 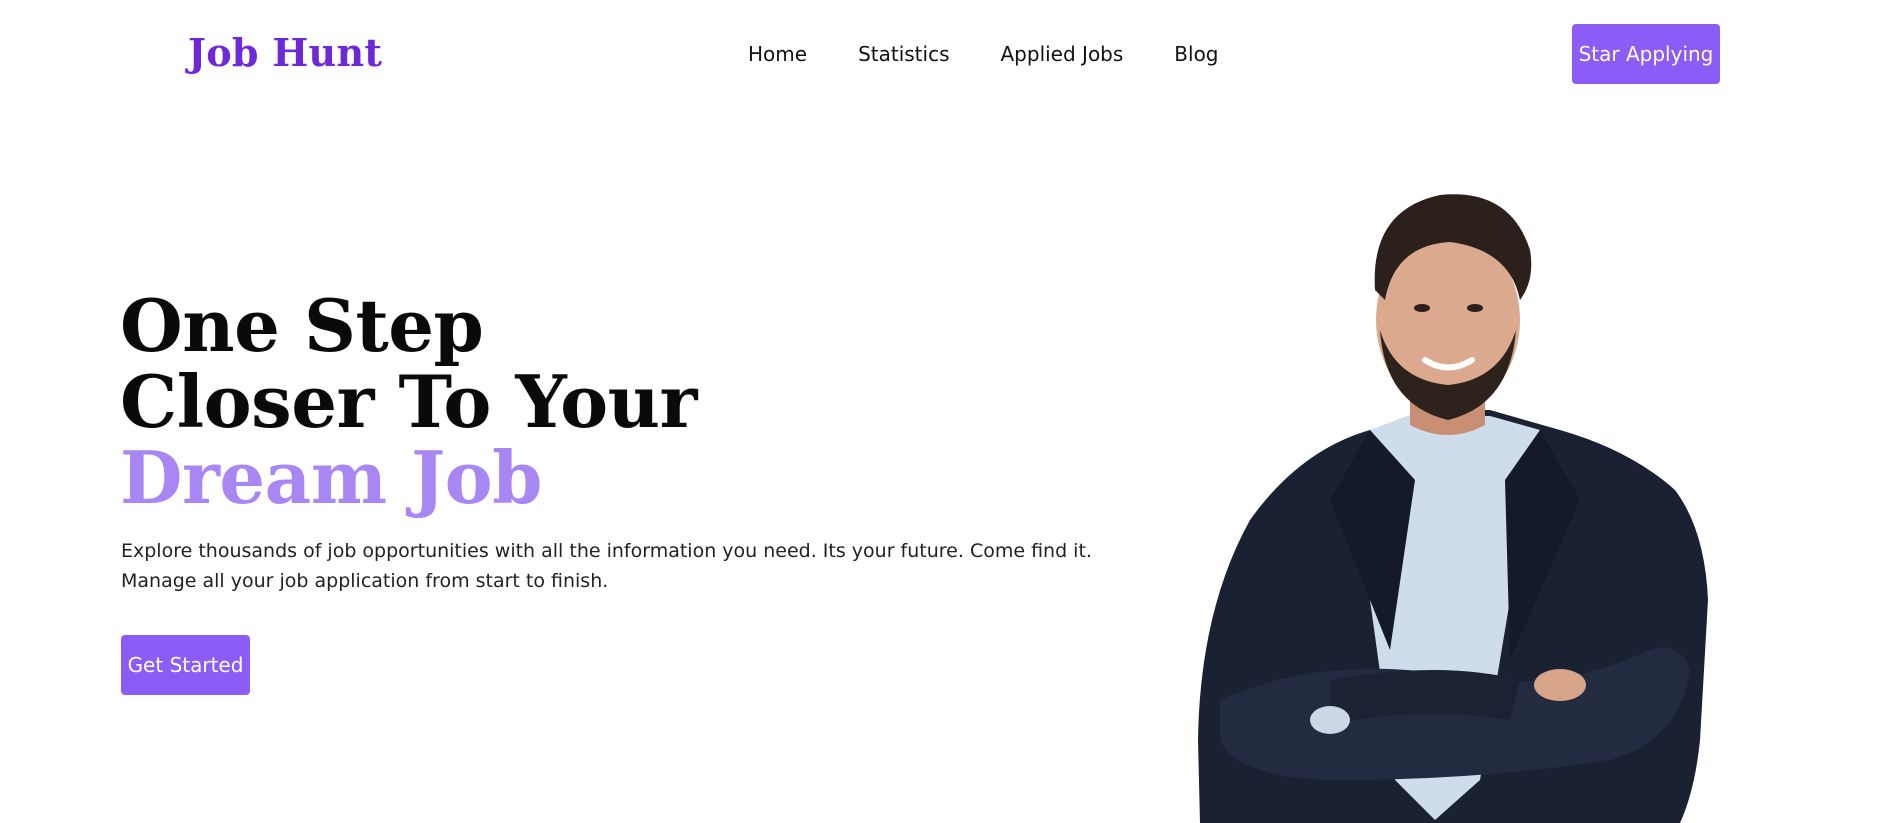 I want to click on hero-title-line-1: One Step, so click(x=302, y=325).